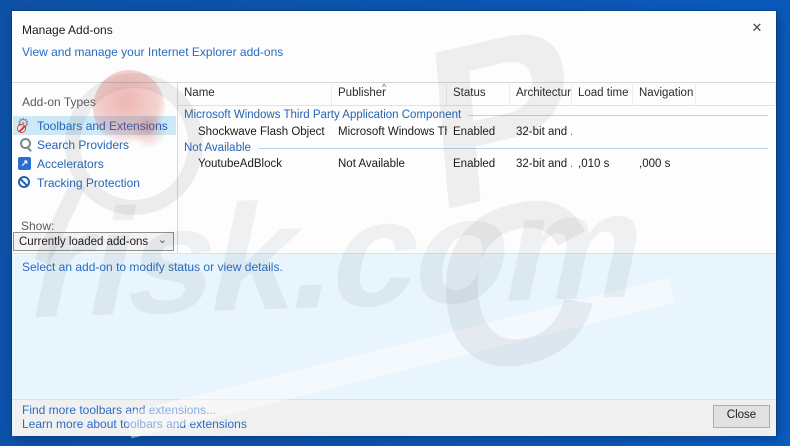 The width and height of the screenshot is (790, 446). I want to click on column-header-publisher: Publisher ^, so click(389, 93).